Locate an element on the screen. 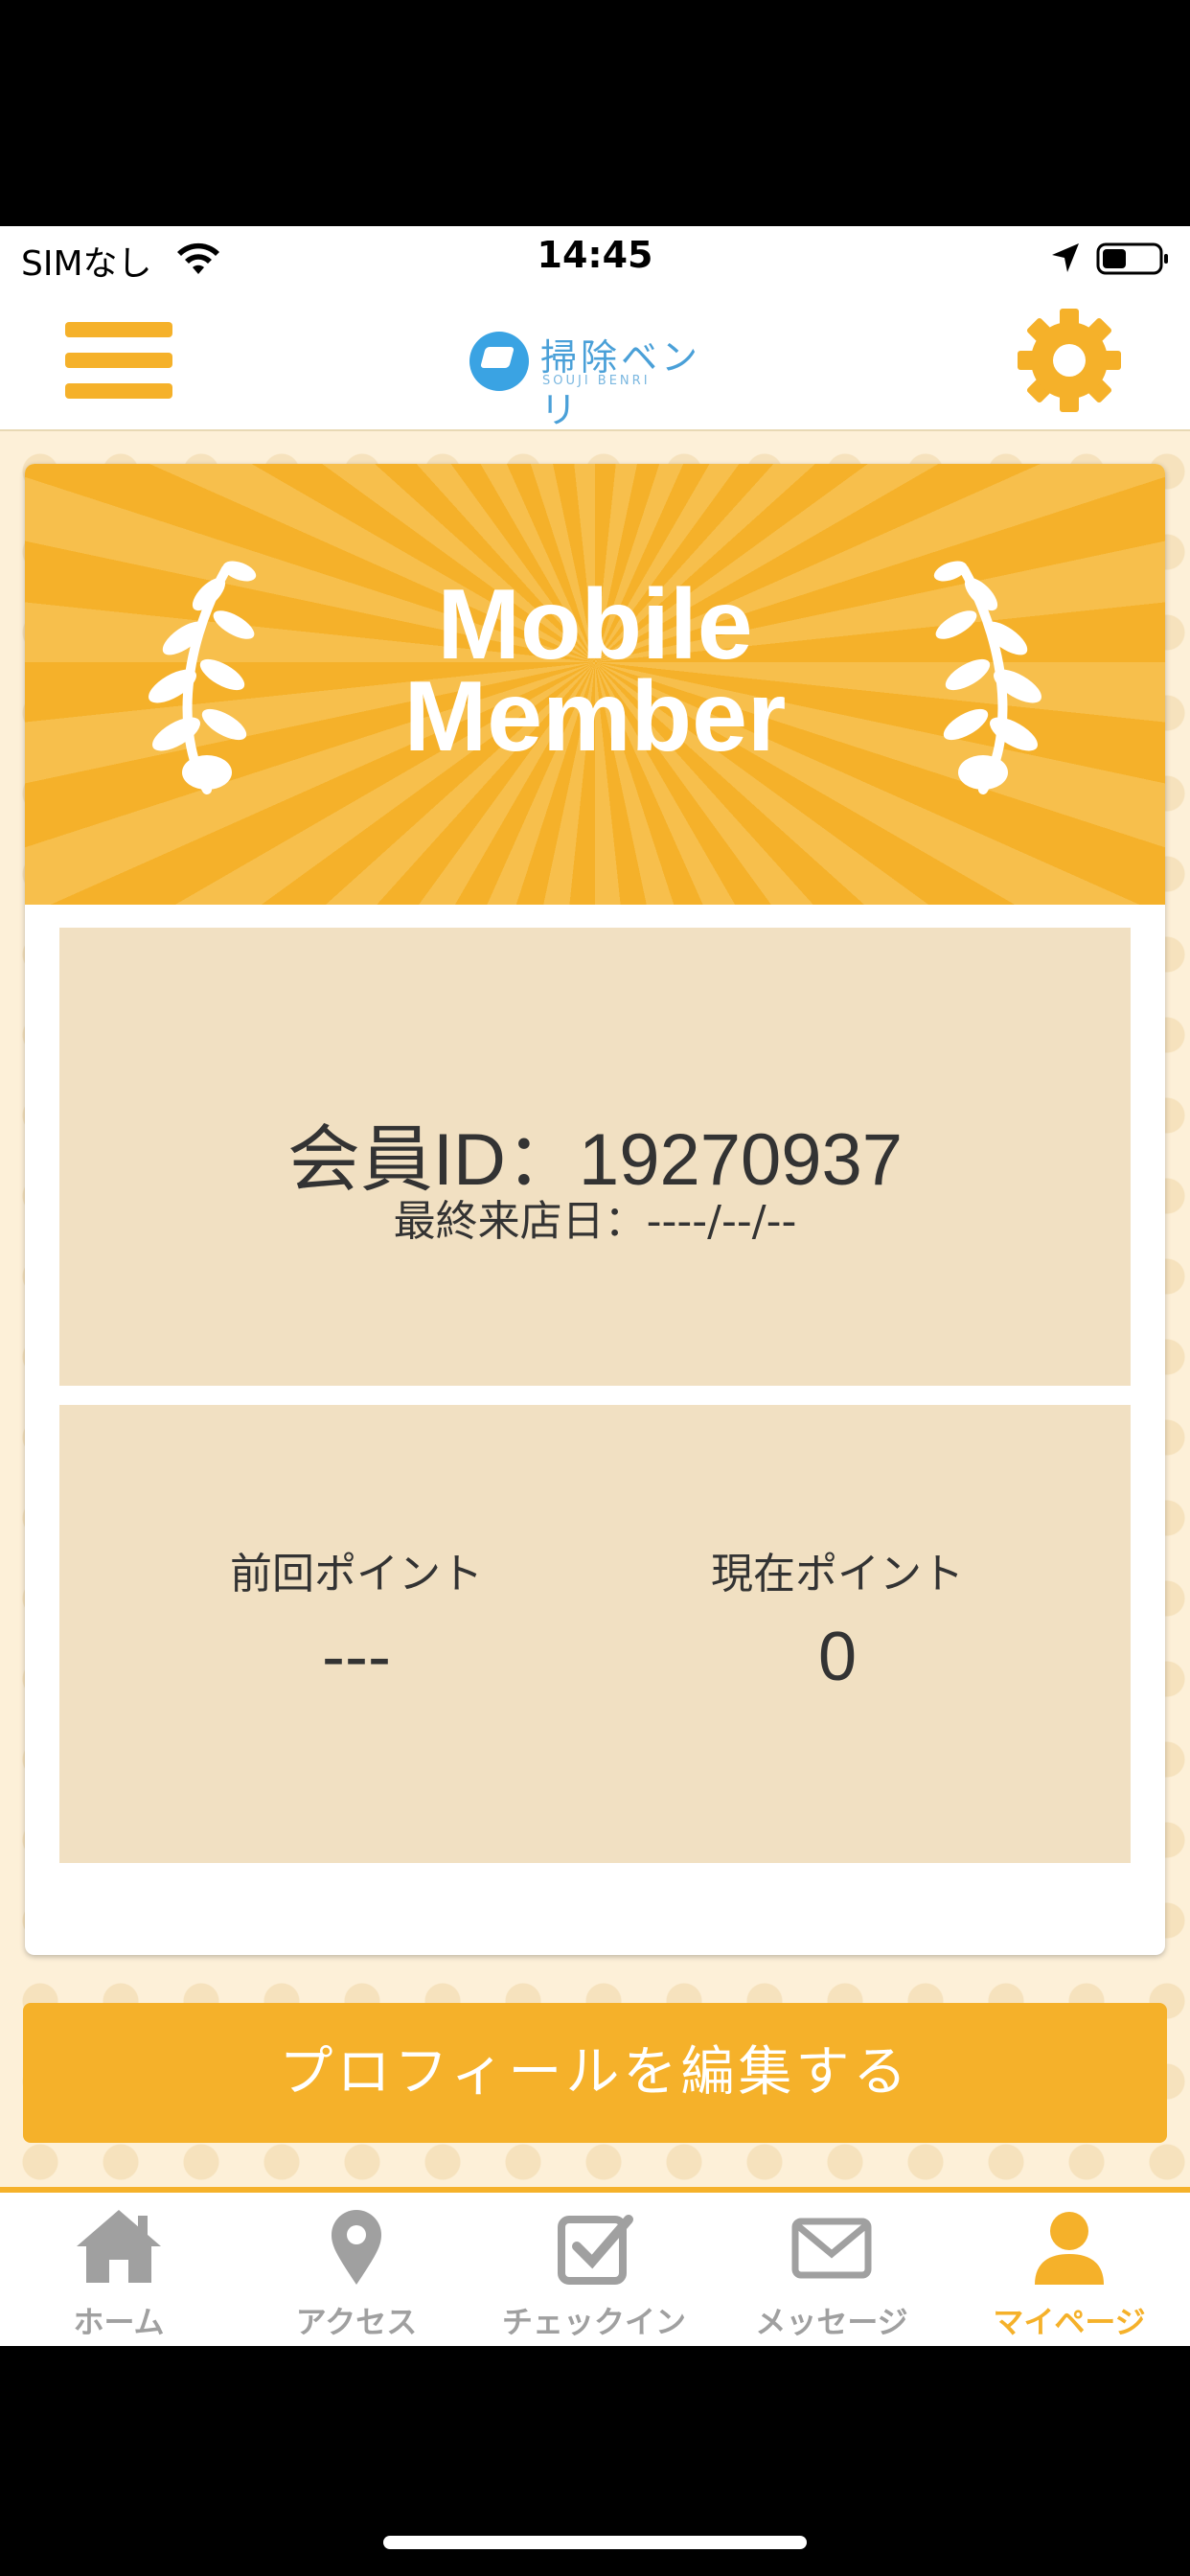  hamburger-menu-button is located at coordinates (119, 360).